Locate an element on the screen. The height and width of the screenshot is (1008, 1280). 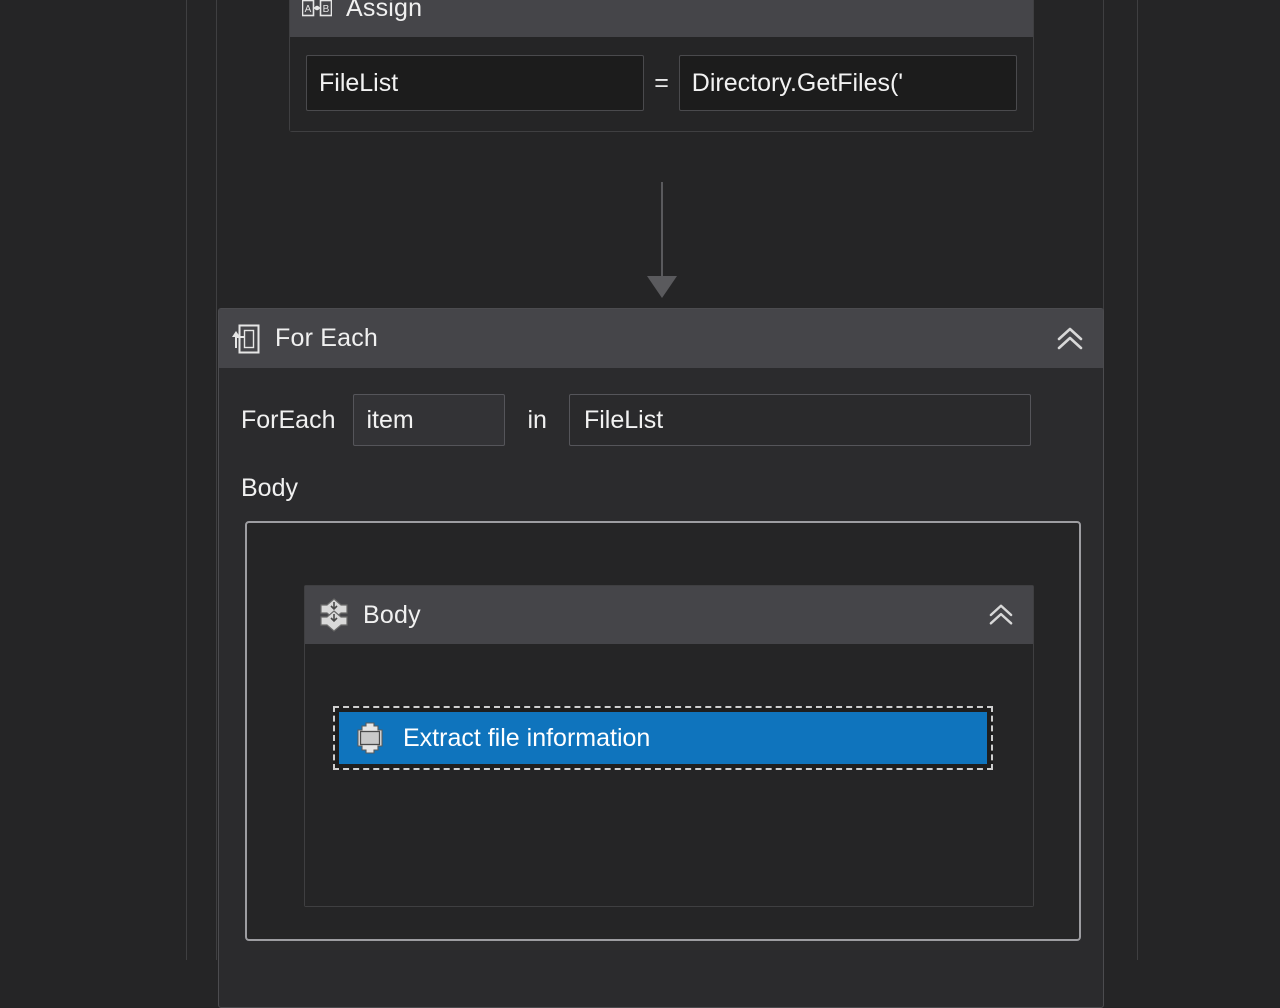
canvas-rail-outer-left is located at coordinates (186, 480).